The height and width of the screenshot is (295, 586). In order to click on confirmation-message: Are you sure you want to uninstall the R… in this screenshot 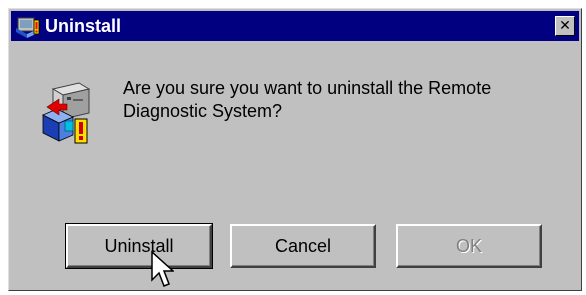, I will do `click(307, 99)`.